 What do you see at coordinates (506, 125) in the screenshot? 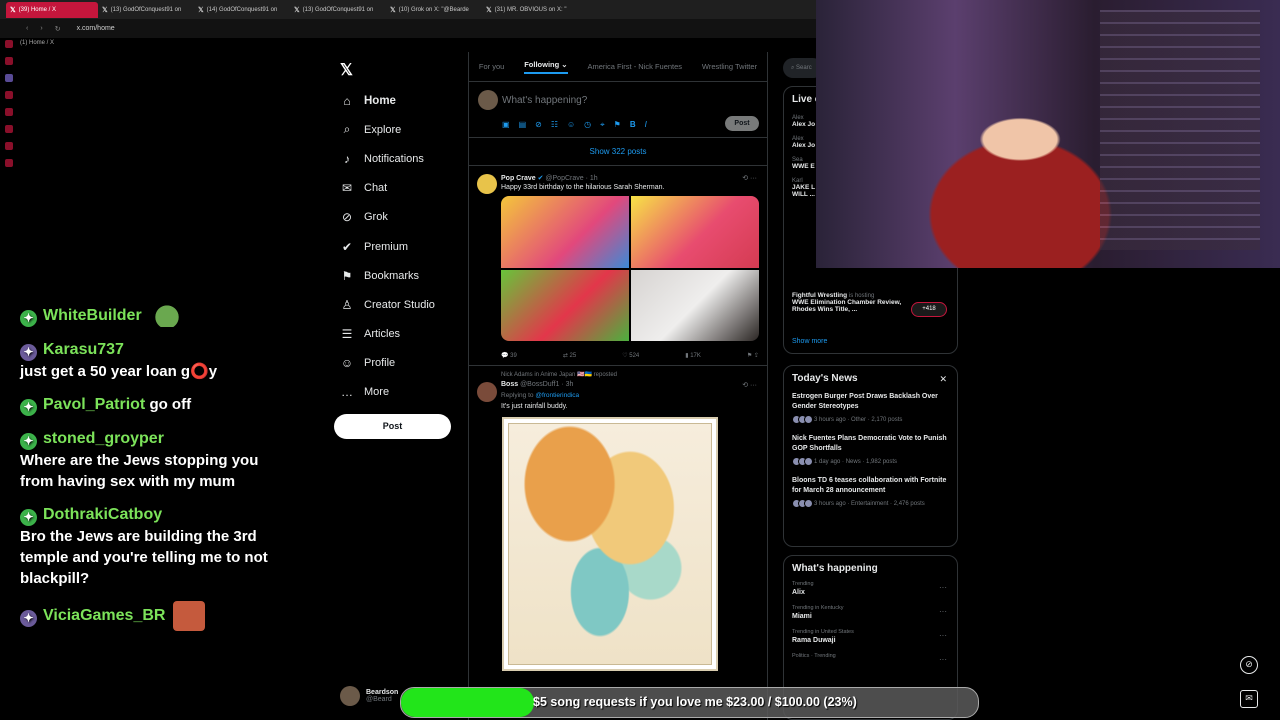
I see `media-icon: ▣` at bounding box center [506, 125].